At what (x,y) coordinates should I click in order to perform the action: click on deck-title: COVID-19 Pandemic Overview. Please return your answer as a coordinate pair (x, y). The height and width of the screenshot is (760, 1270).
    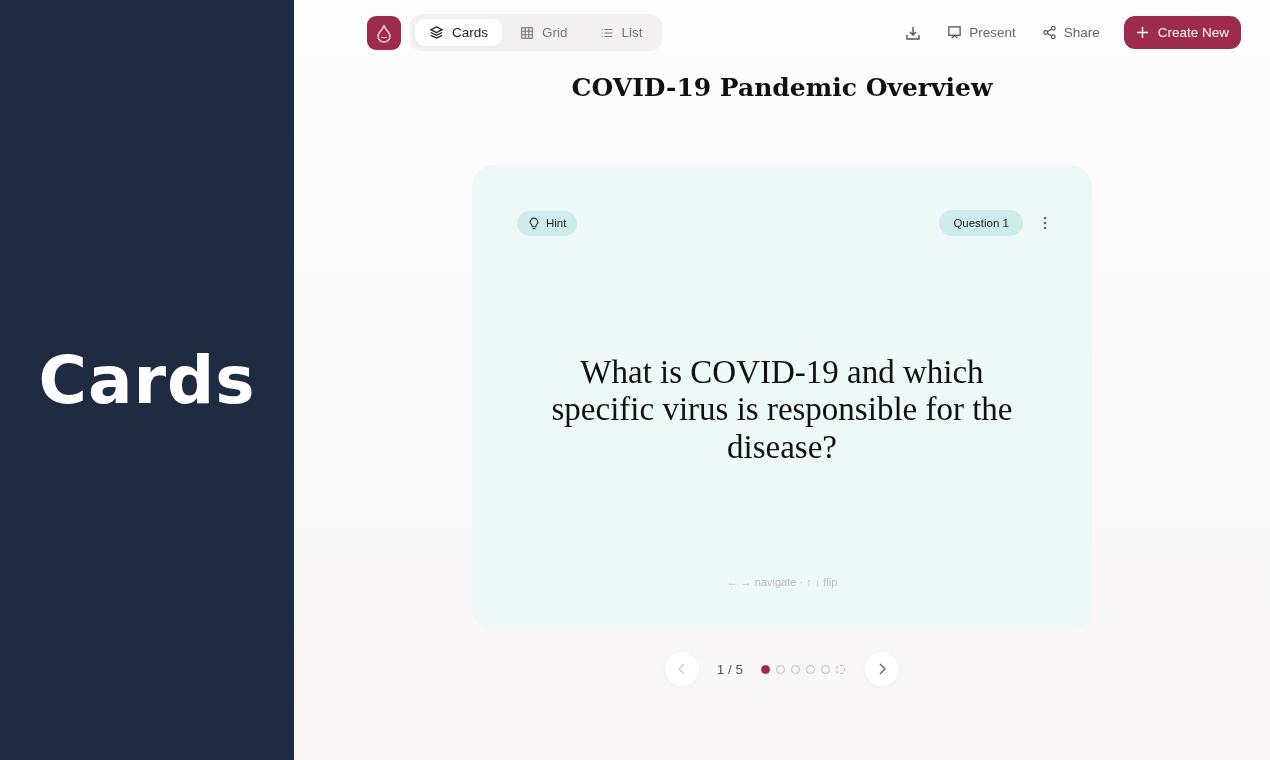
    Looking at the image, I should click on (782, 87).